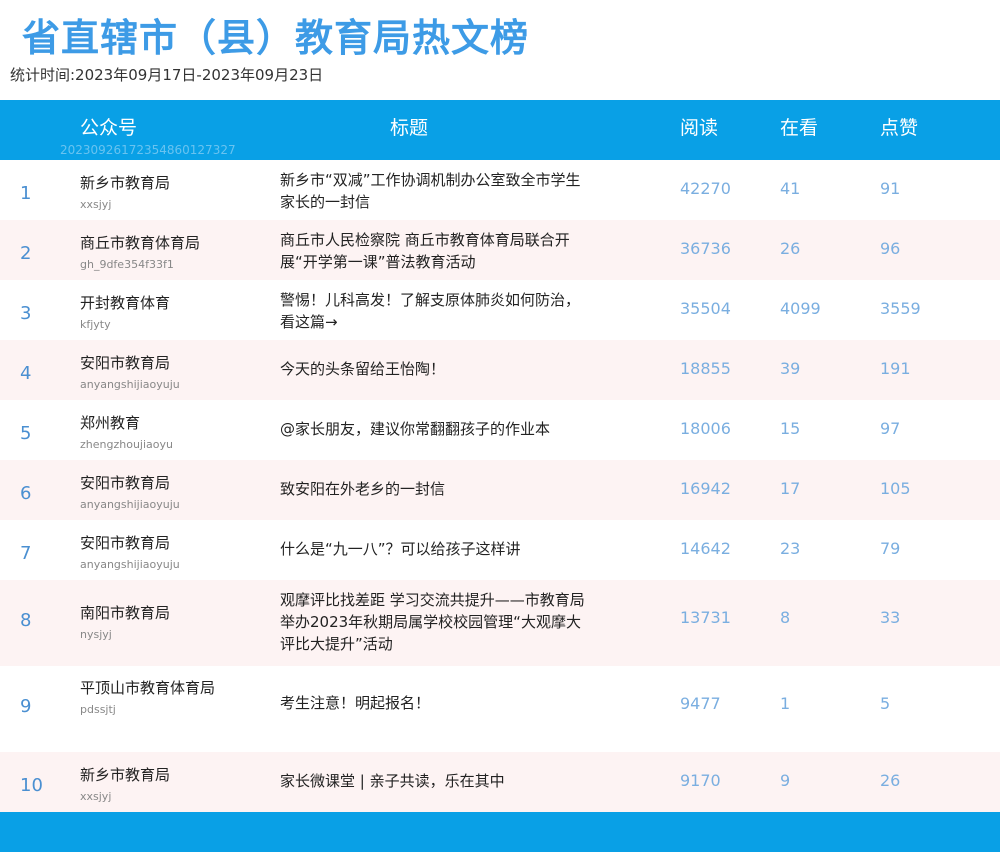 Image resolution: width=1000 pixels, height=852 pixels. What do you see at coordinates (500, 130) in the screenshot?
I see `table-header: 公众号 20230926172354860127327 标题 阅读 在看 点赞` at bounding box center [500, 130].